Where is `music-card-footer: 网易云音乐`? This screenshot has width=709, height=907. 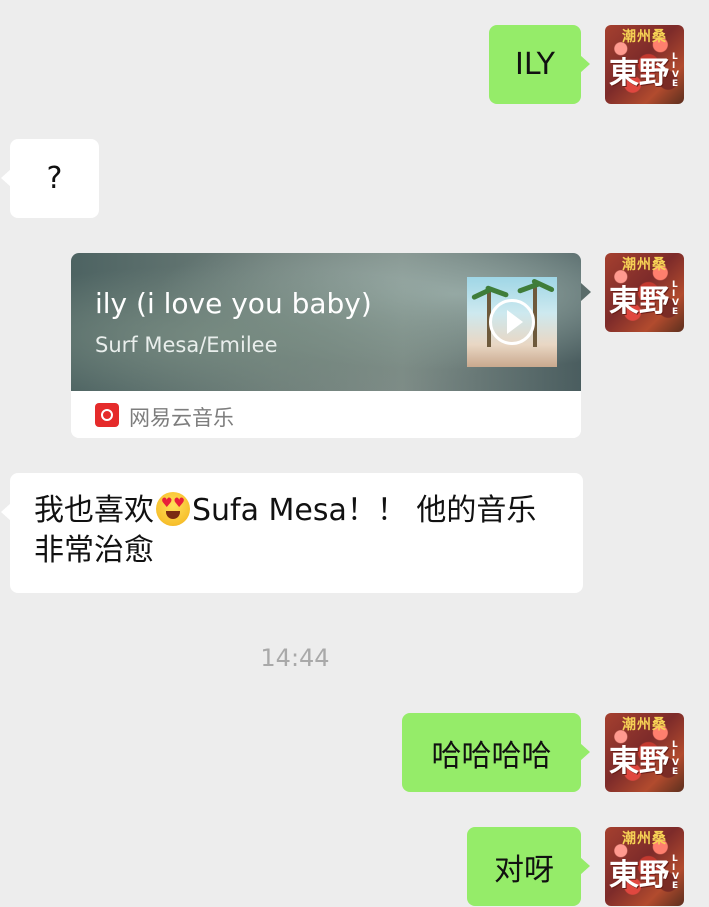
music-card-footer: 网易云音乐 is located at coordinates (326, 414).